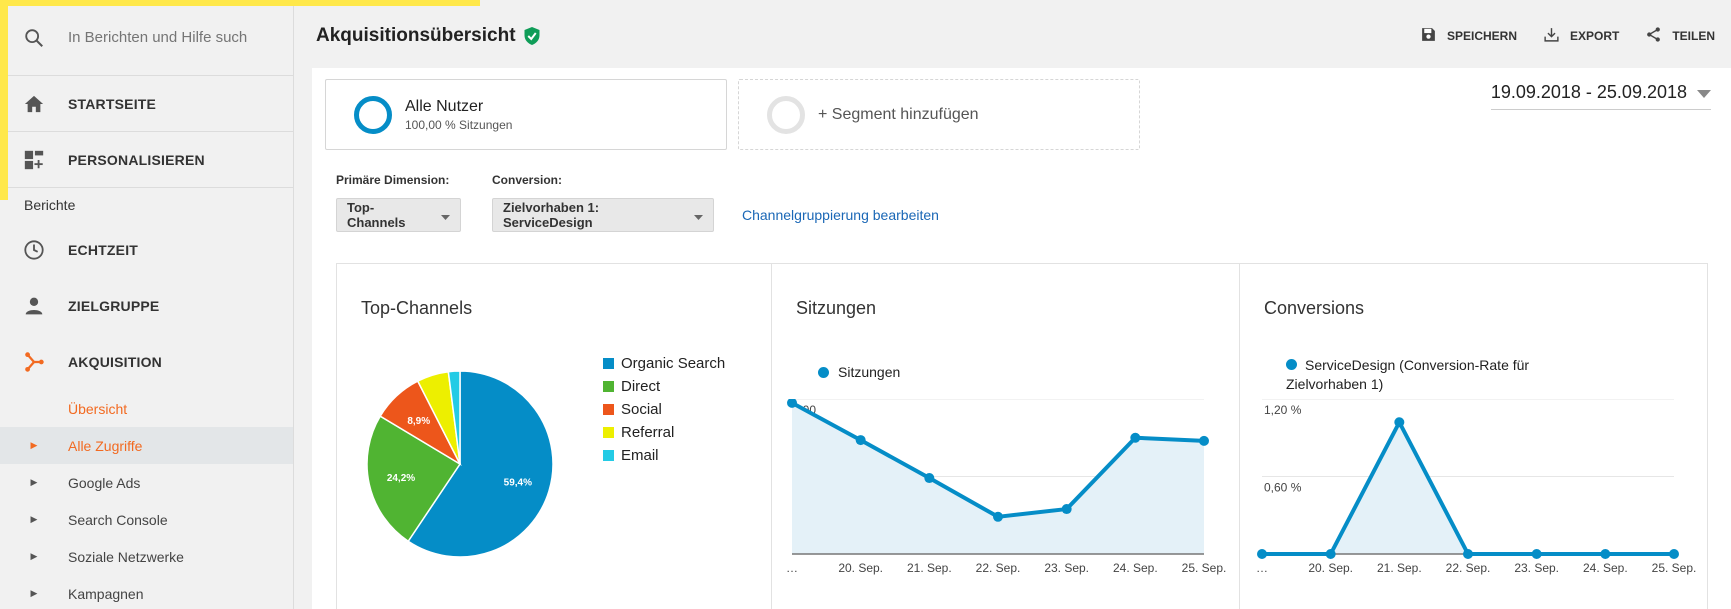 This screenshot has width=1731, height=609. Describe the element at coordinates (240, 3) in the screenshot. I see `highlight-bar-top` at that location.